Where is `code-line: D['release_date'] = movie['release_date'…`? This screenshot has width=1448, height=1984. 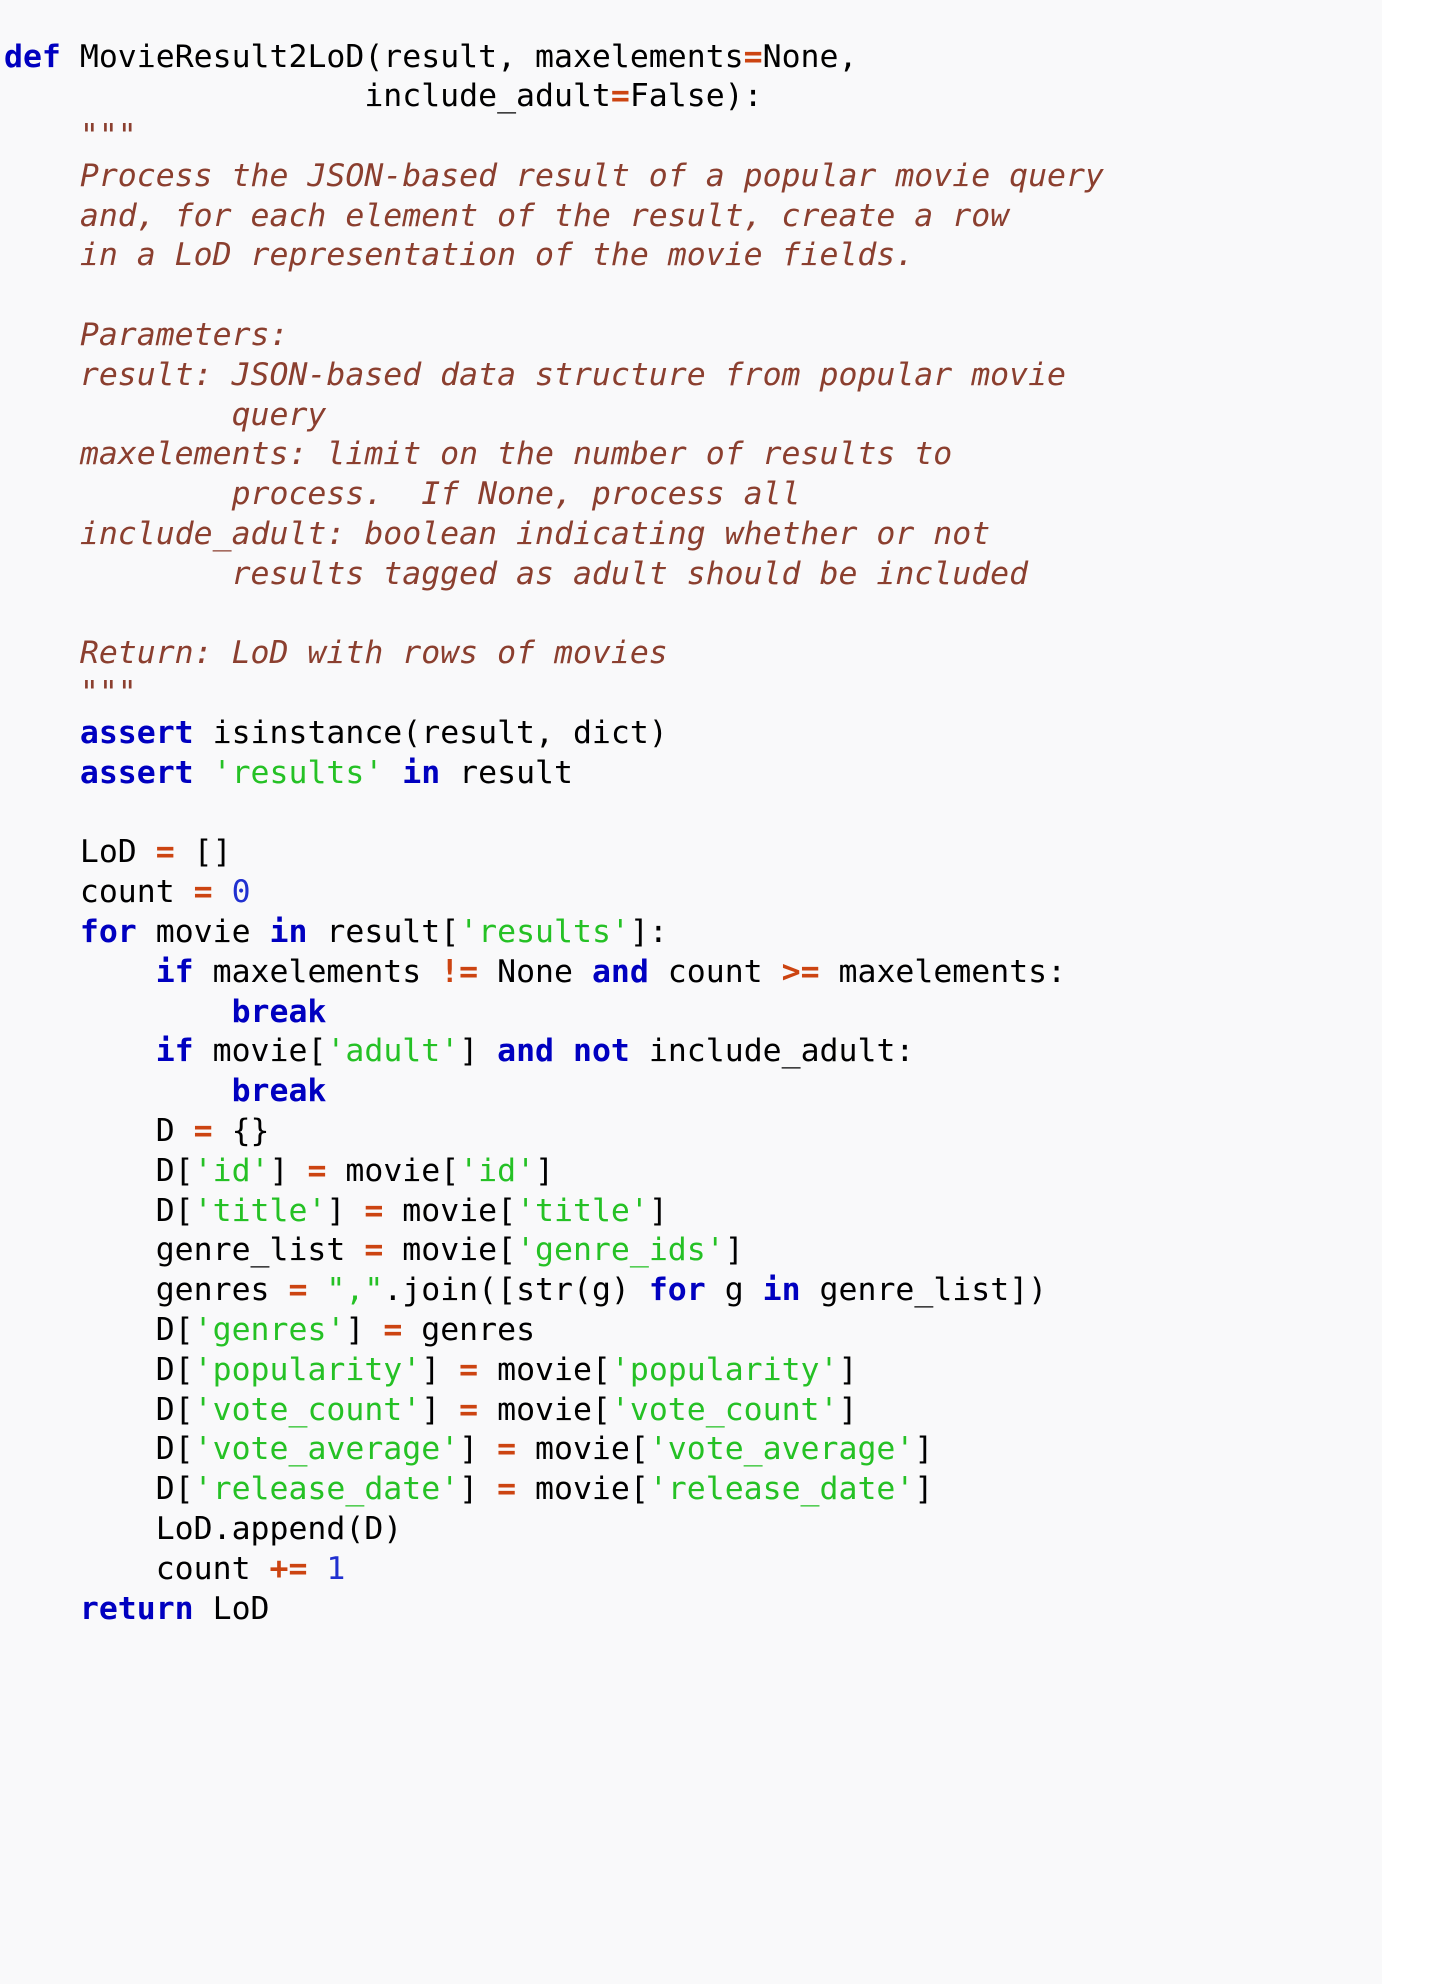 code-line: D['release_date'] = movie['release_date'… is located at coordinates (693, 1490).